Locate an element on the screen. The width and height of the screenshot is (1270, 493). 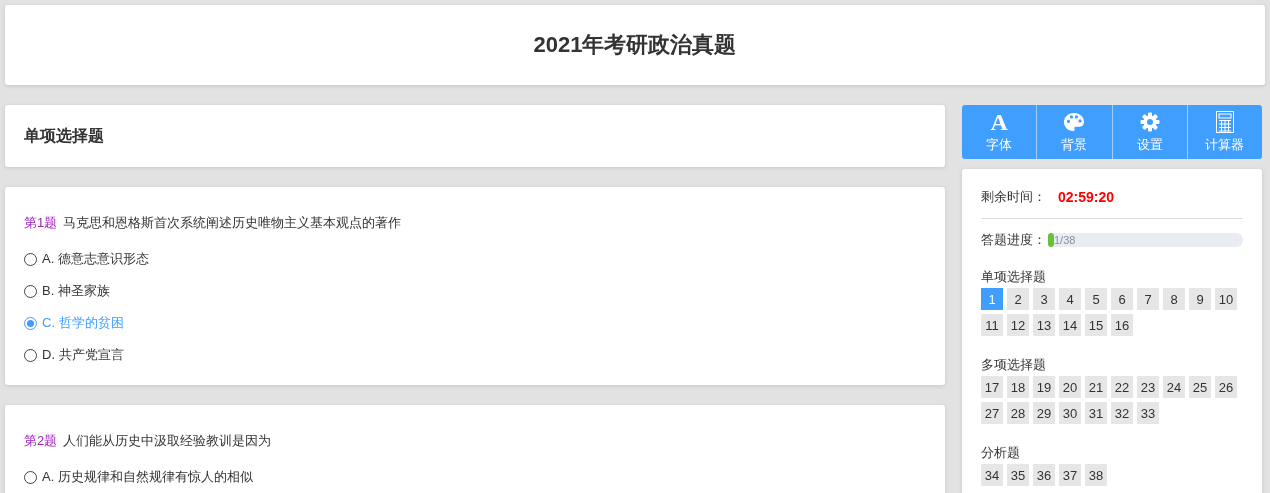
question-link: 18 is located at coordinates (1018, 387).